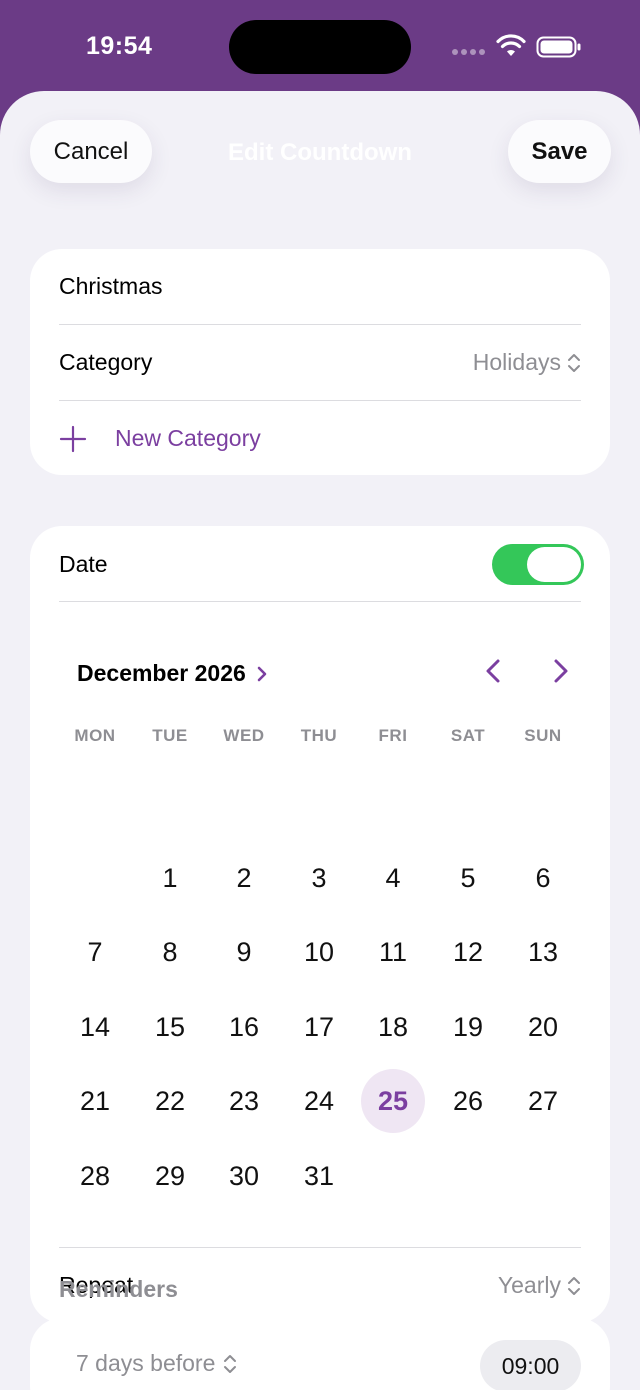  Describe the element at coordinates (244, 735) in the screenshot. I see `weekday-label: WED` at that location.